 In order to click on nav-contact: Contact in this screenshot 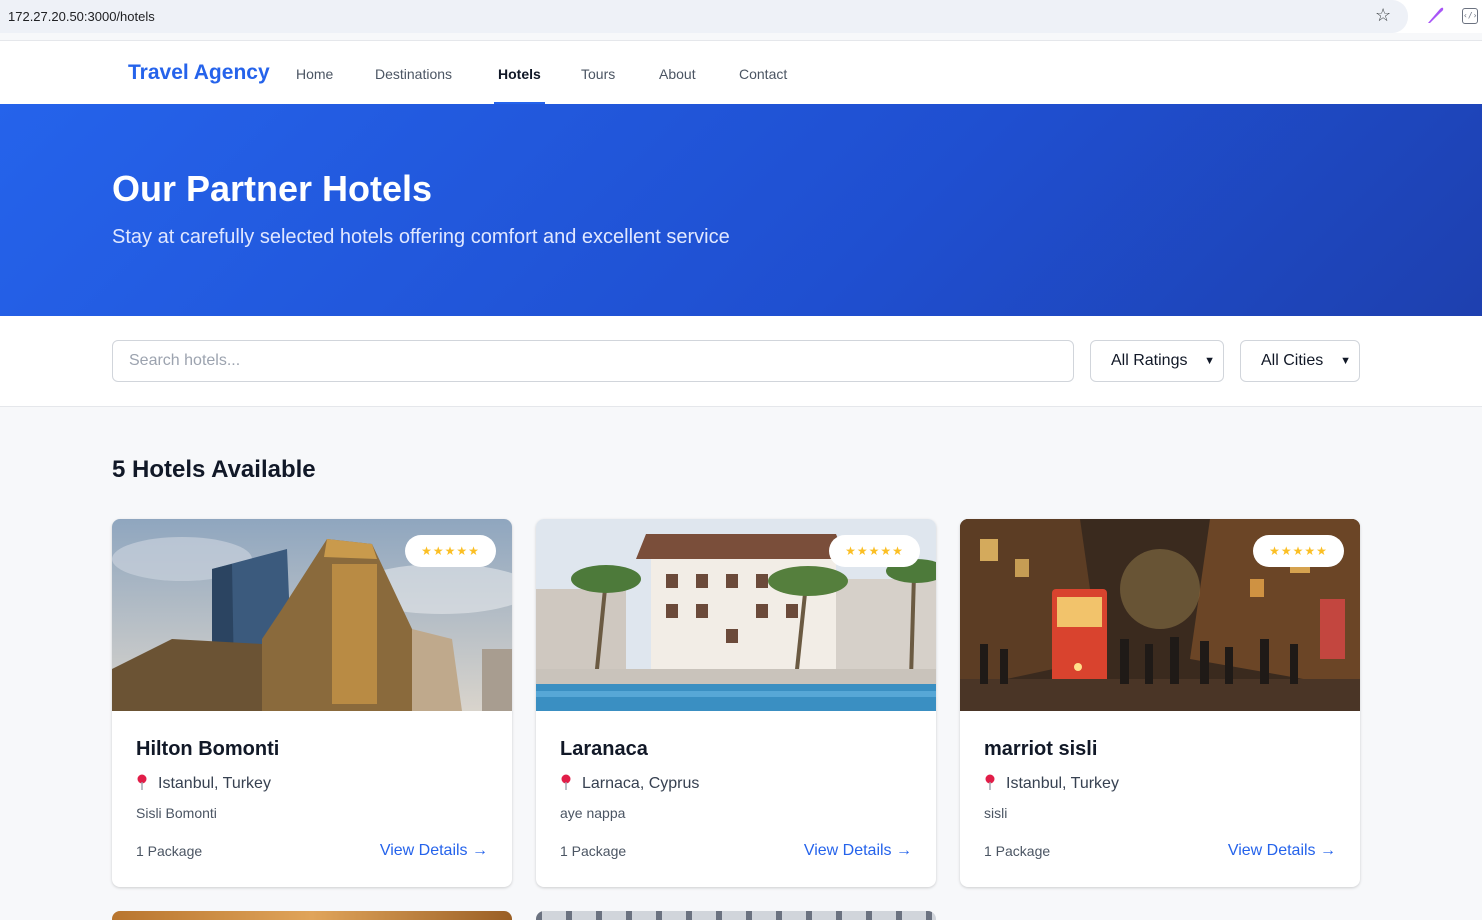, I will do `click(763, 74)`.